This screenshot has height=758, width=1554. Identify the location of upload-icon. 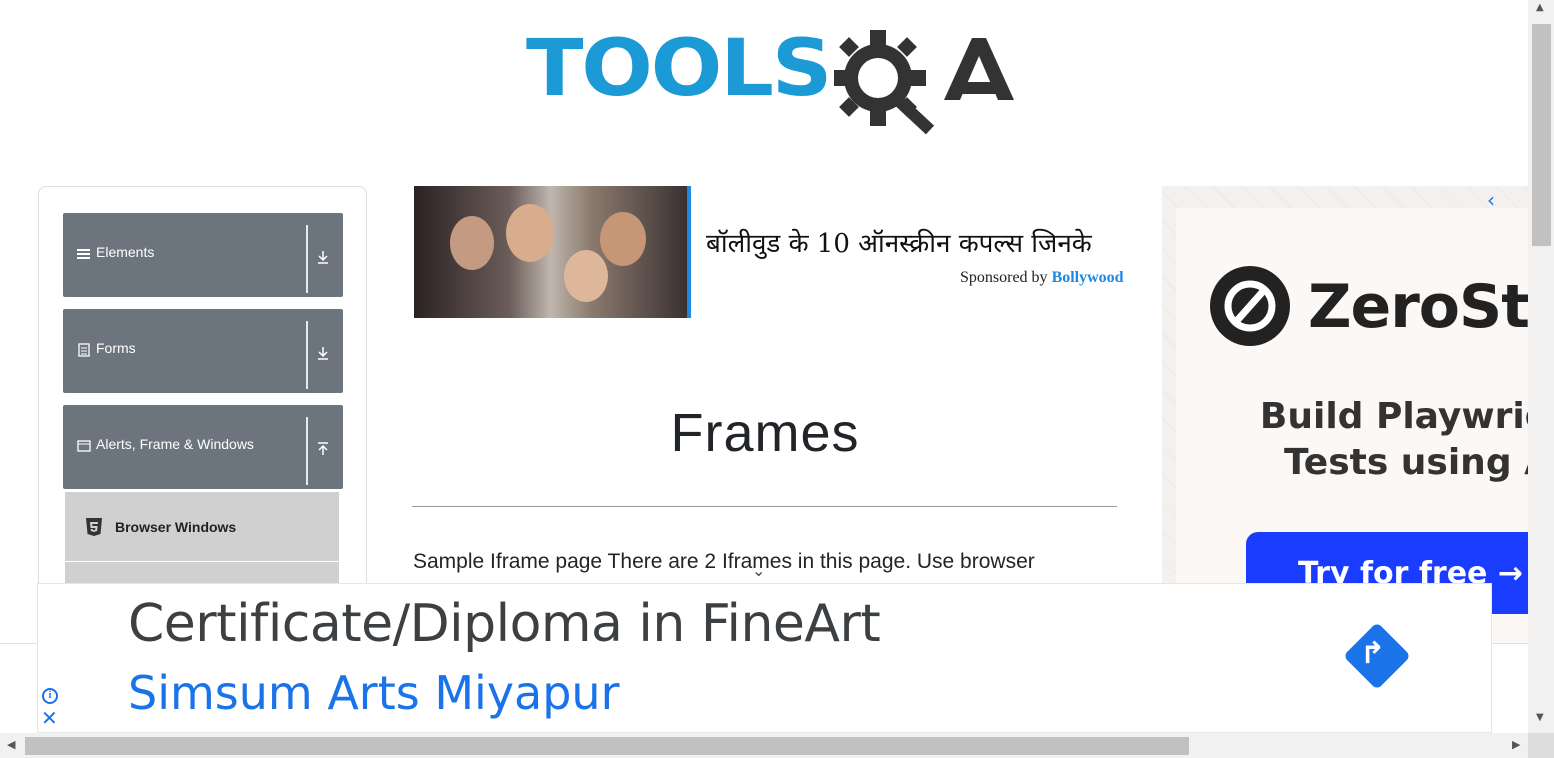
(323, 449).